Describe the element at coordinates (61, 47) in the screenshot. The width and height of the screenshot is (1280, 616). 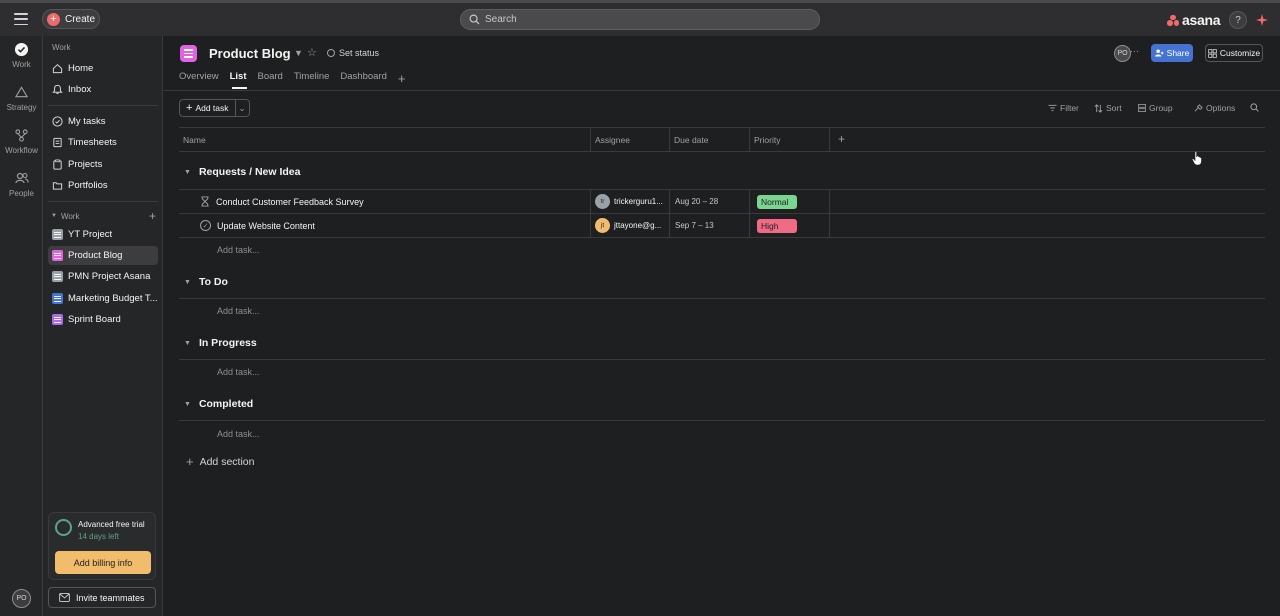
I see `sidebar-section-label: Work` at that location.